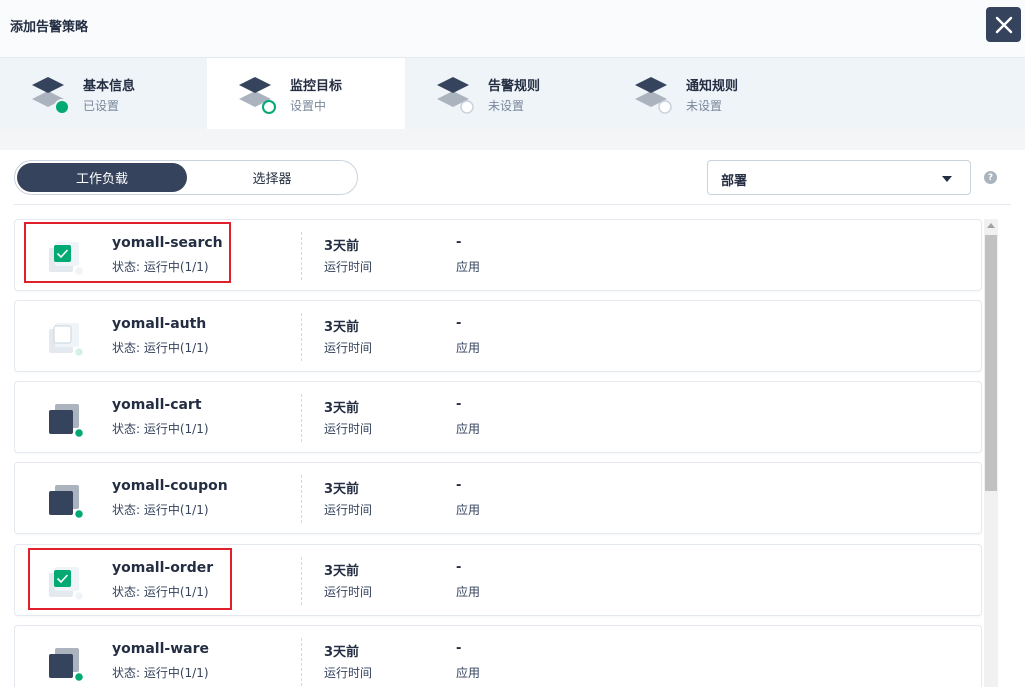 Image resolution: width=1025 pixels, height=687 pixels. Describe the element at coordinates (498, 656) in the screenshot. I see `workload-card: yomall-ware 状态: 运行中(1/1) 3天前 运行时间 - 应用` at that location.